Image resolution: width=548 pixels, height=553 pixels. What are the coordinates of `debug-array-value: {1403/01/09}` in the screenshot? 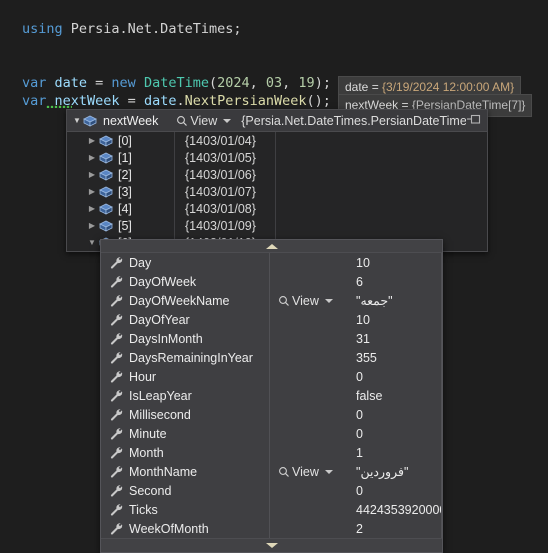 It's located at (220, 225).